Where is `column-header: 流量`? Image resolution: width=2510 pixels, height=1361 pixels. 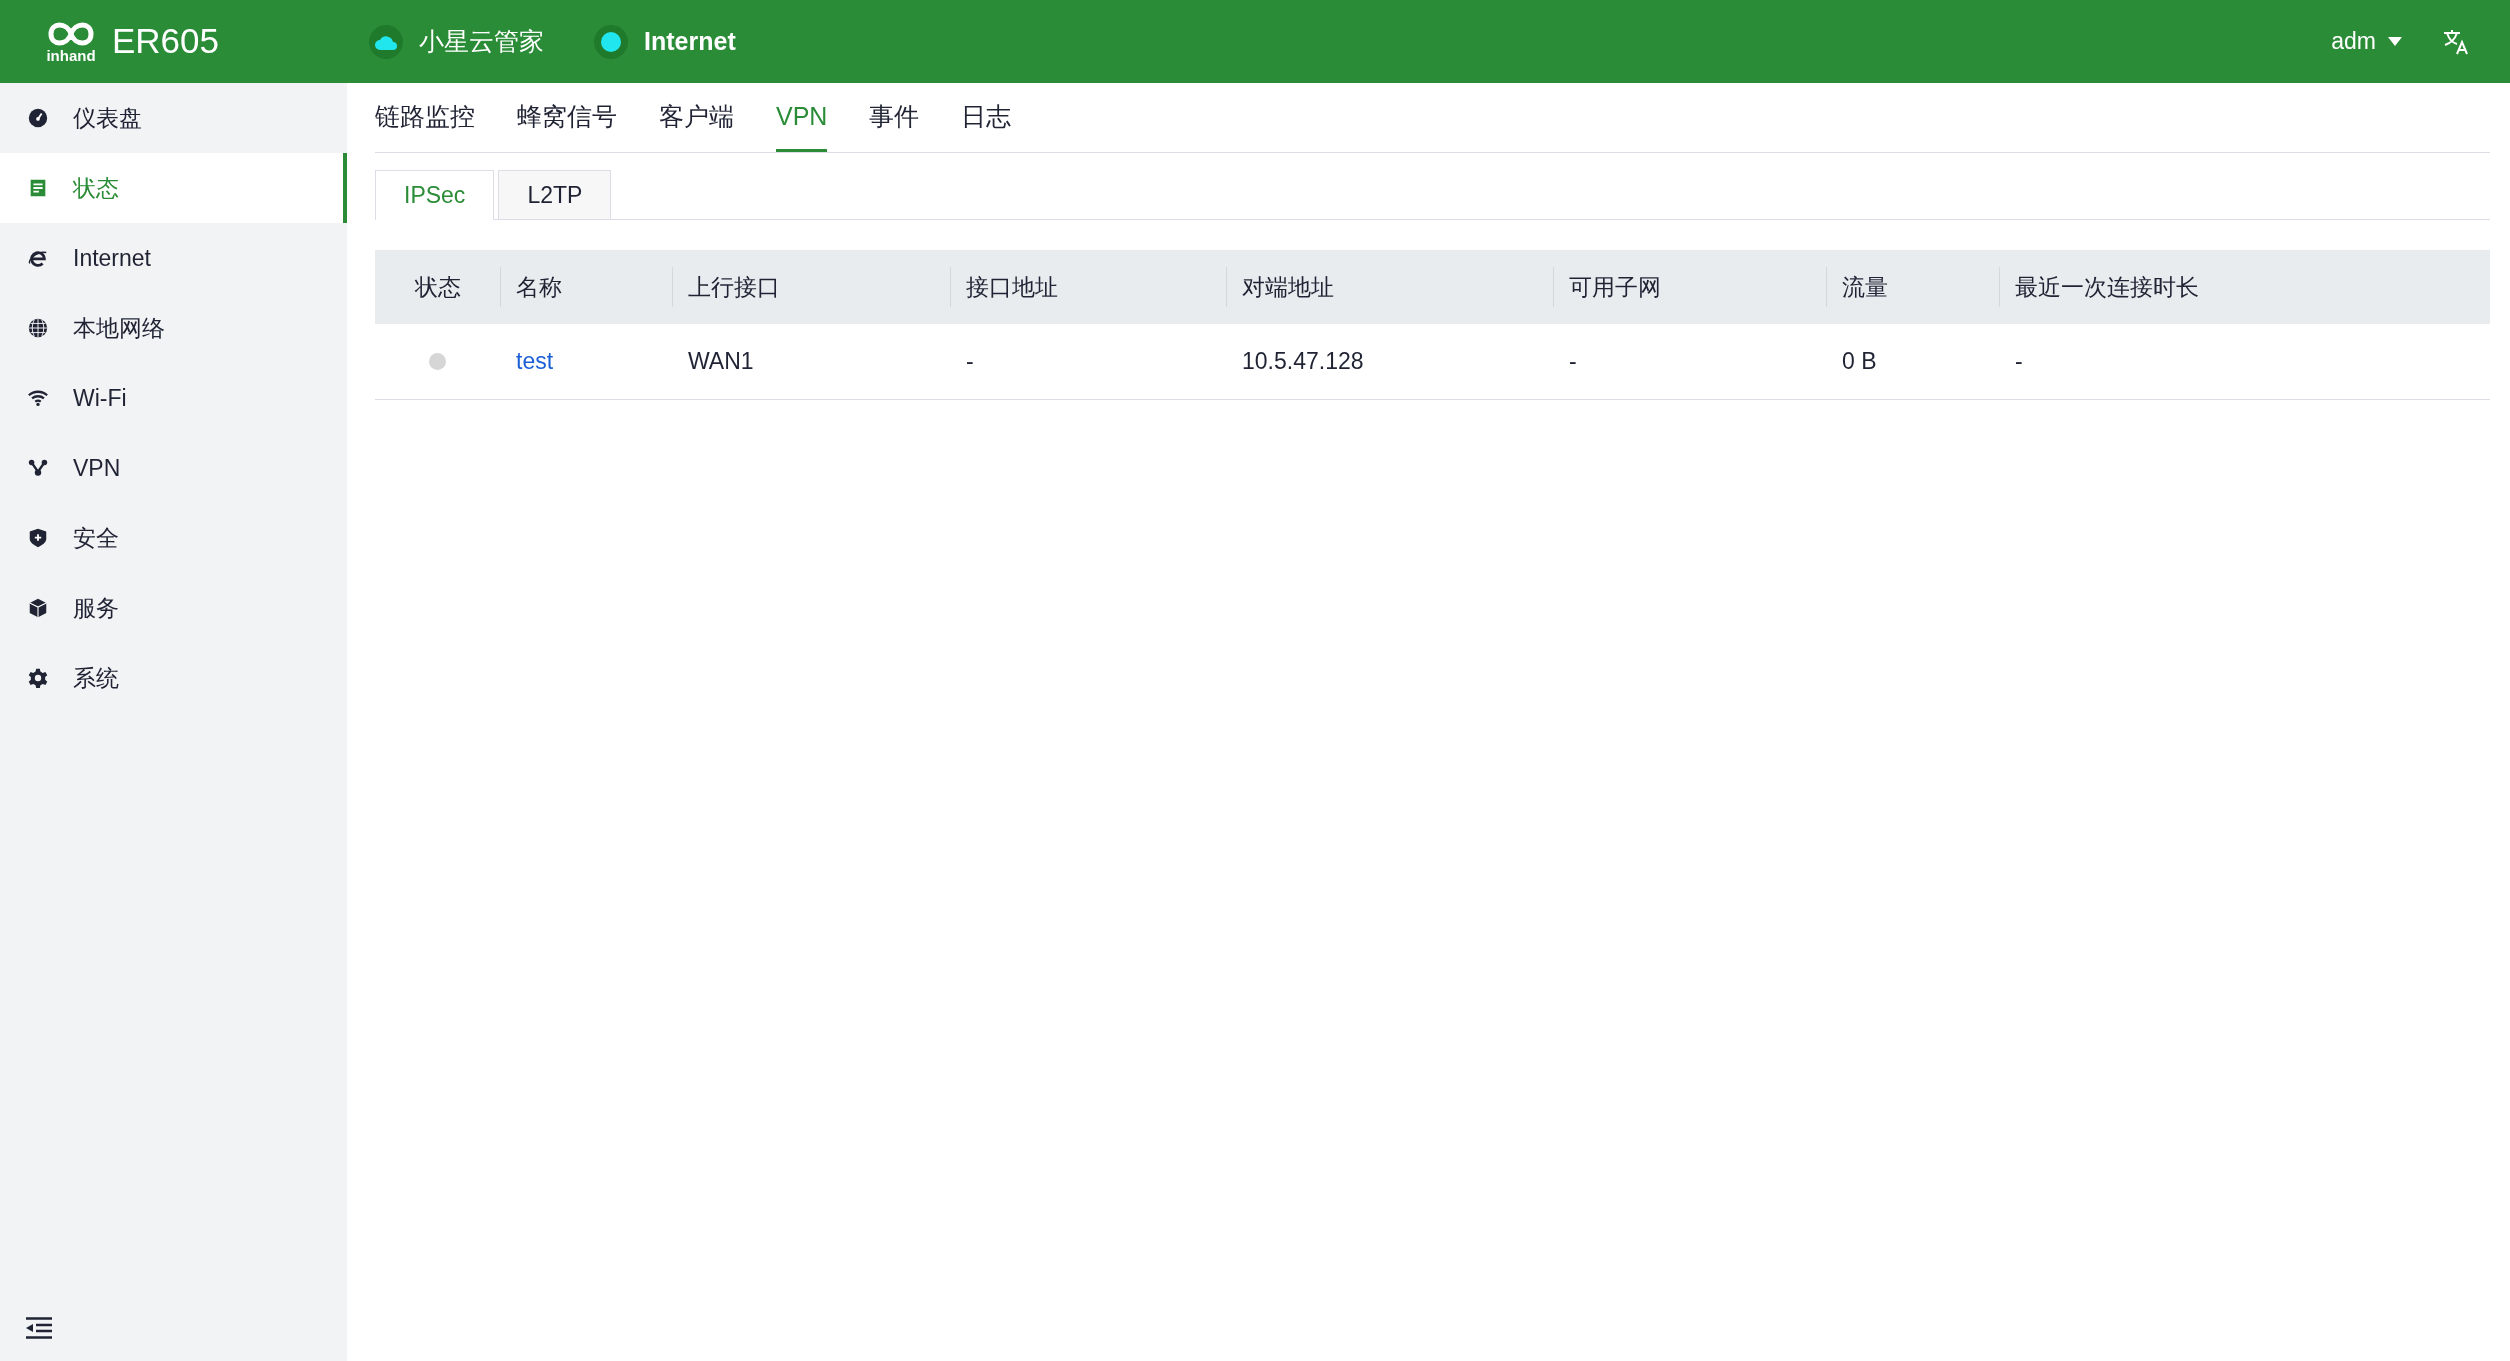
column-header: 流量 is located at coordinates (1865, 287).